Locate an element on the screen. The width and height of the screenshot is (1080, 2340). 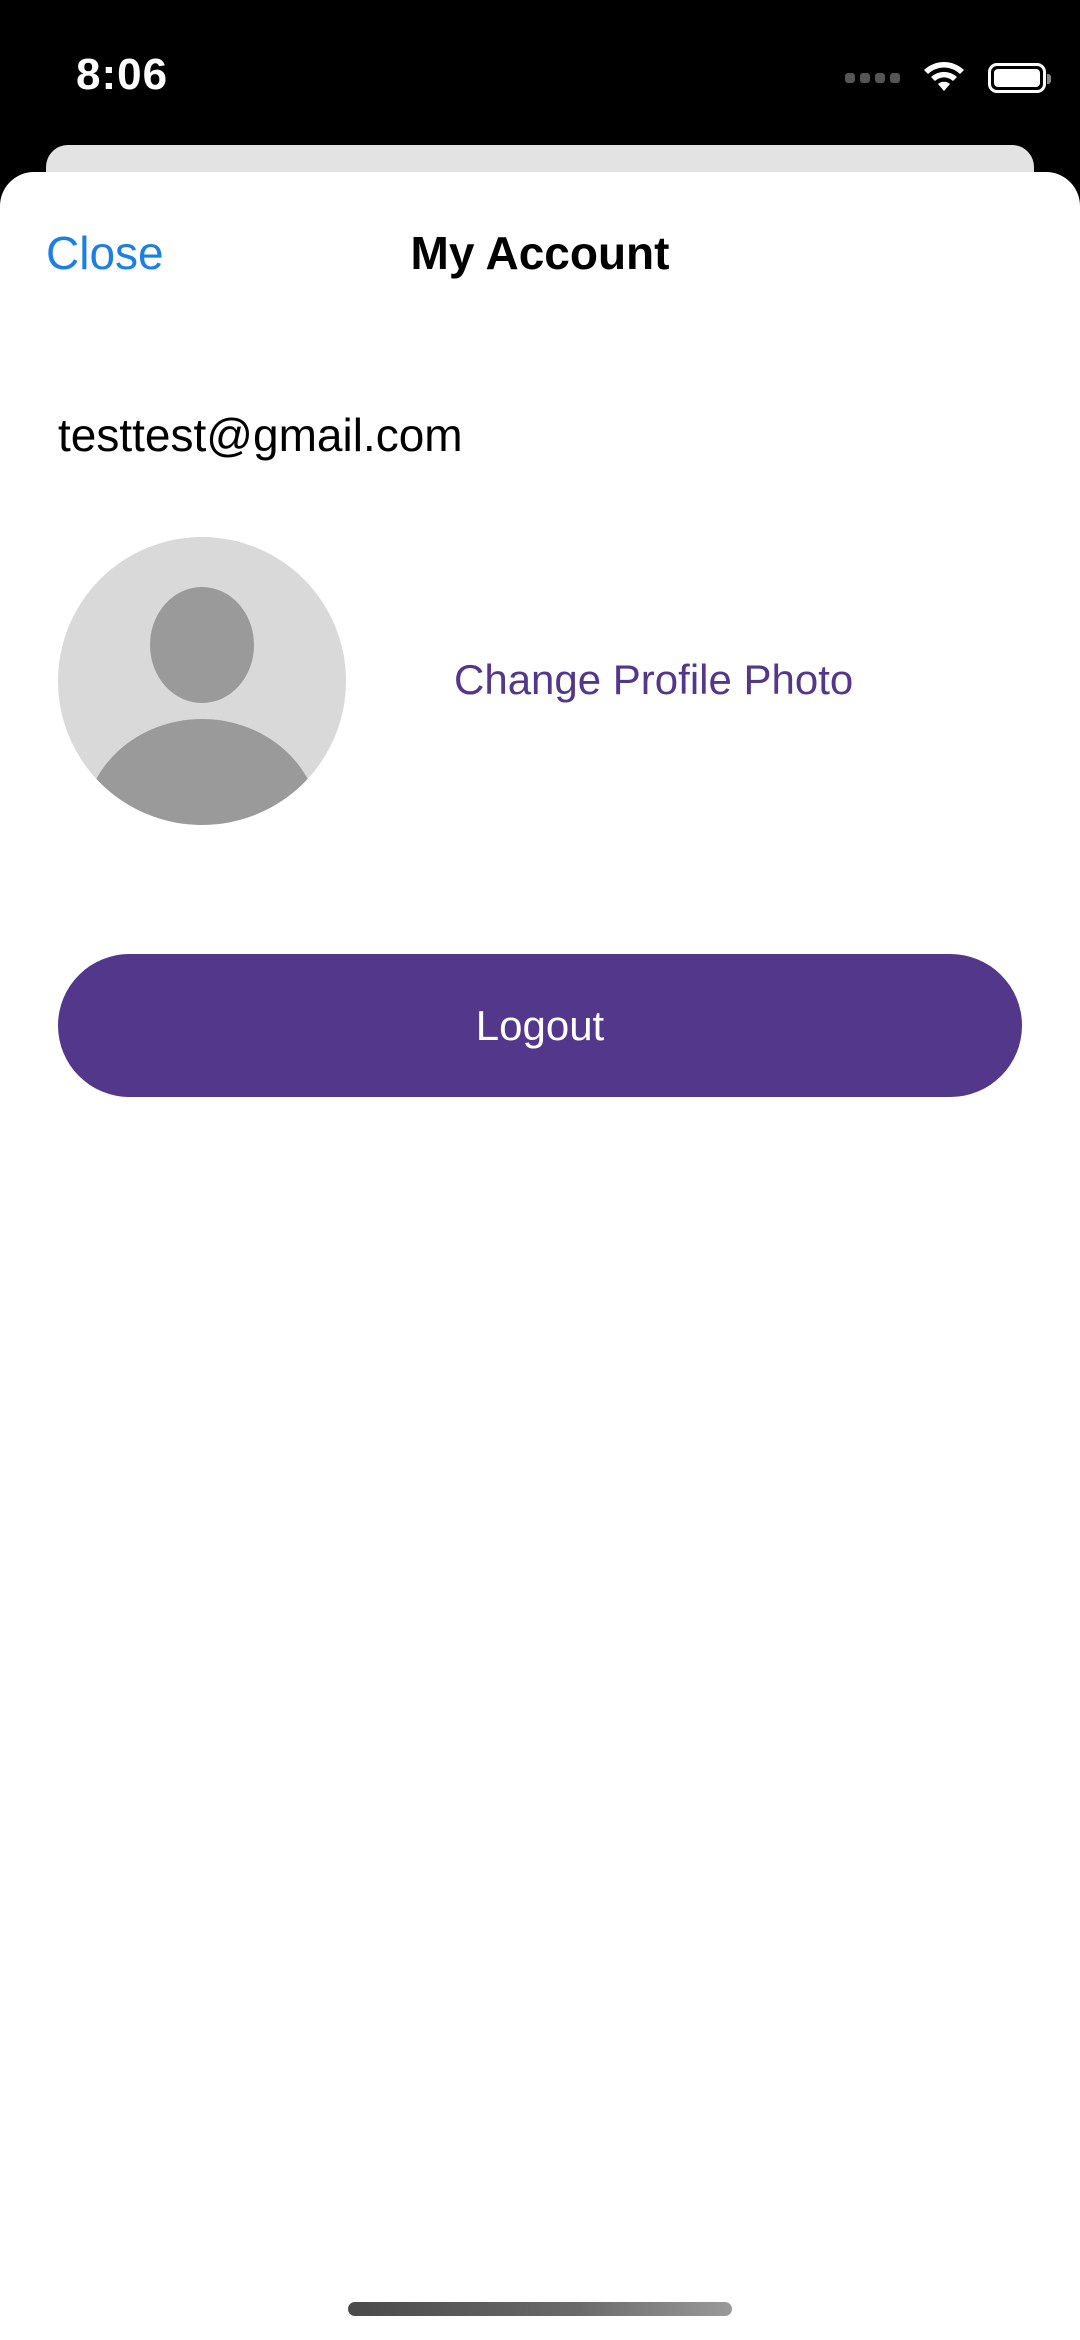
avatar is located at coordinates (202, 681).